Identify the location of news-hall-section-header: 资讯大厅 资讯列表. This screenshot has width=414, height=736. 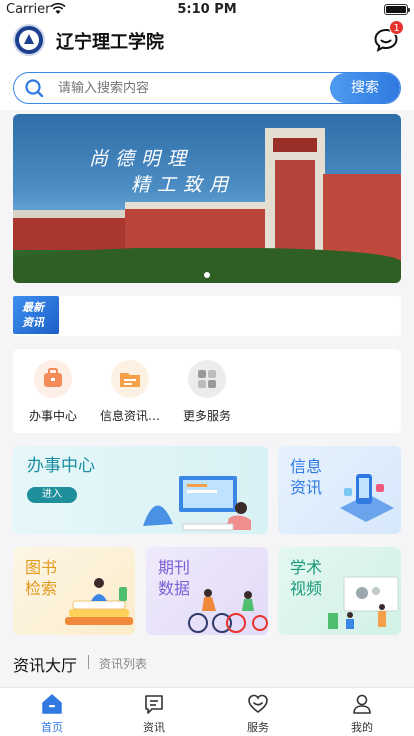
(80, 663).